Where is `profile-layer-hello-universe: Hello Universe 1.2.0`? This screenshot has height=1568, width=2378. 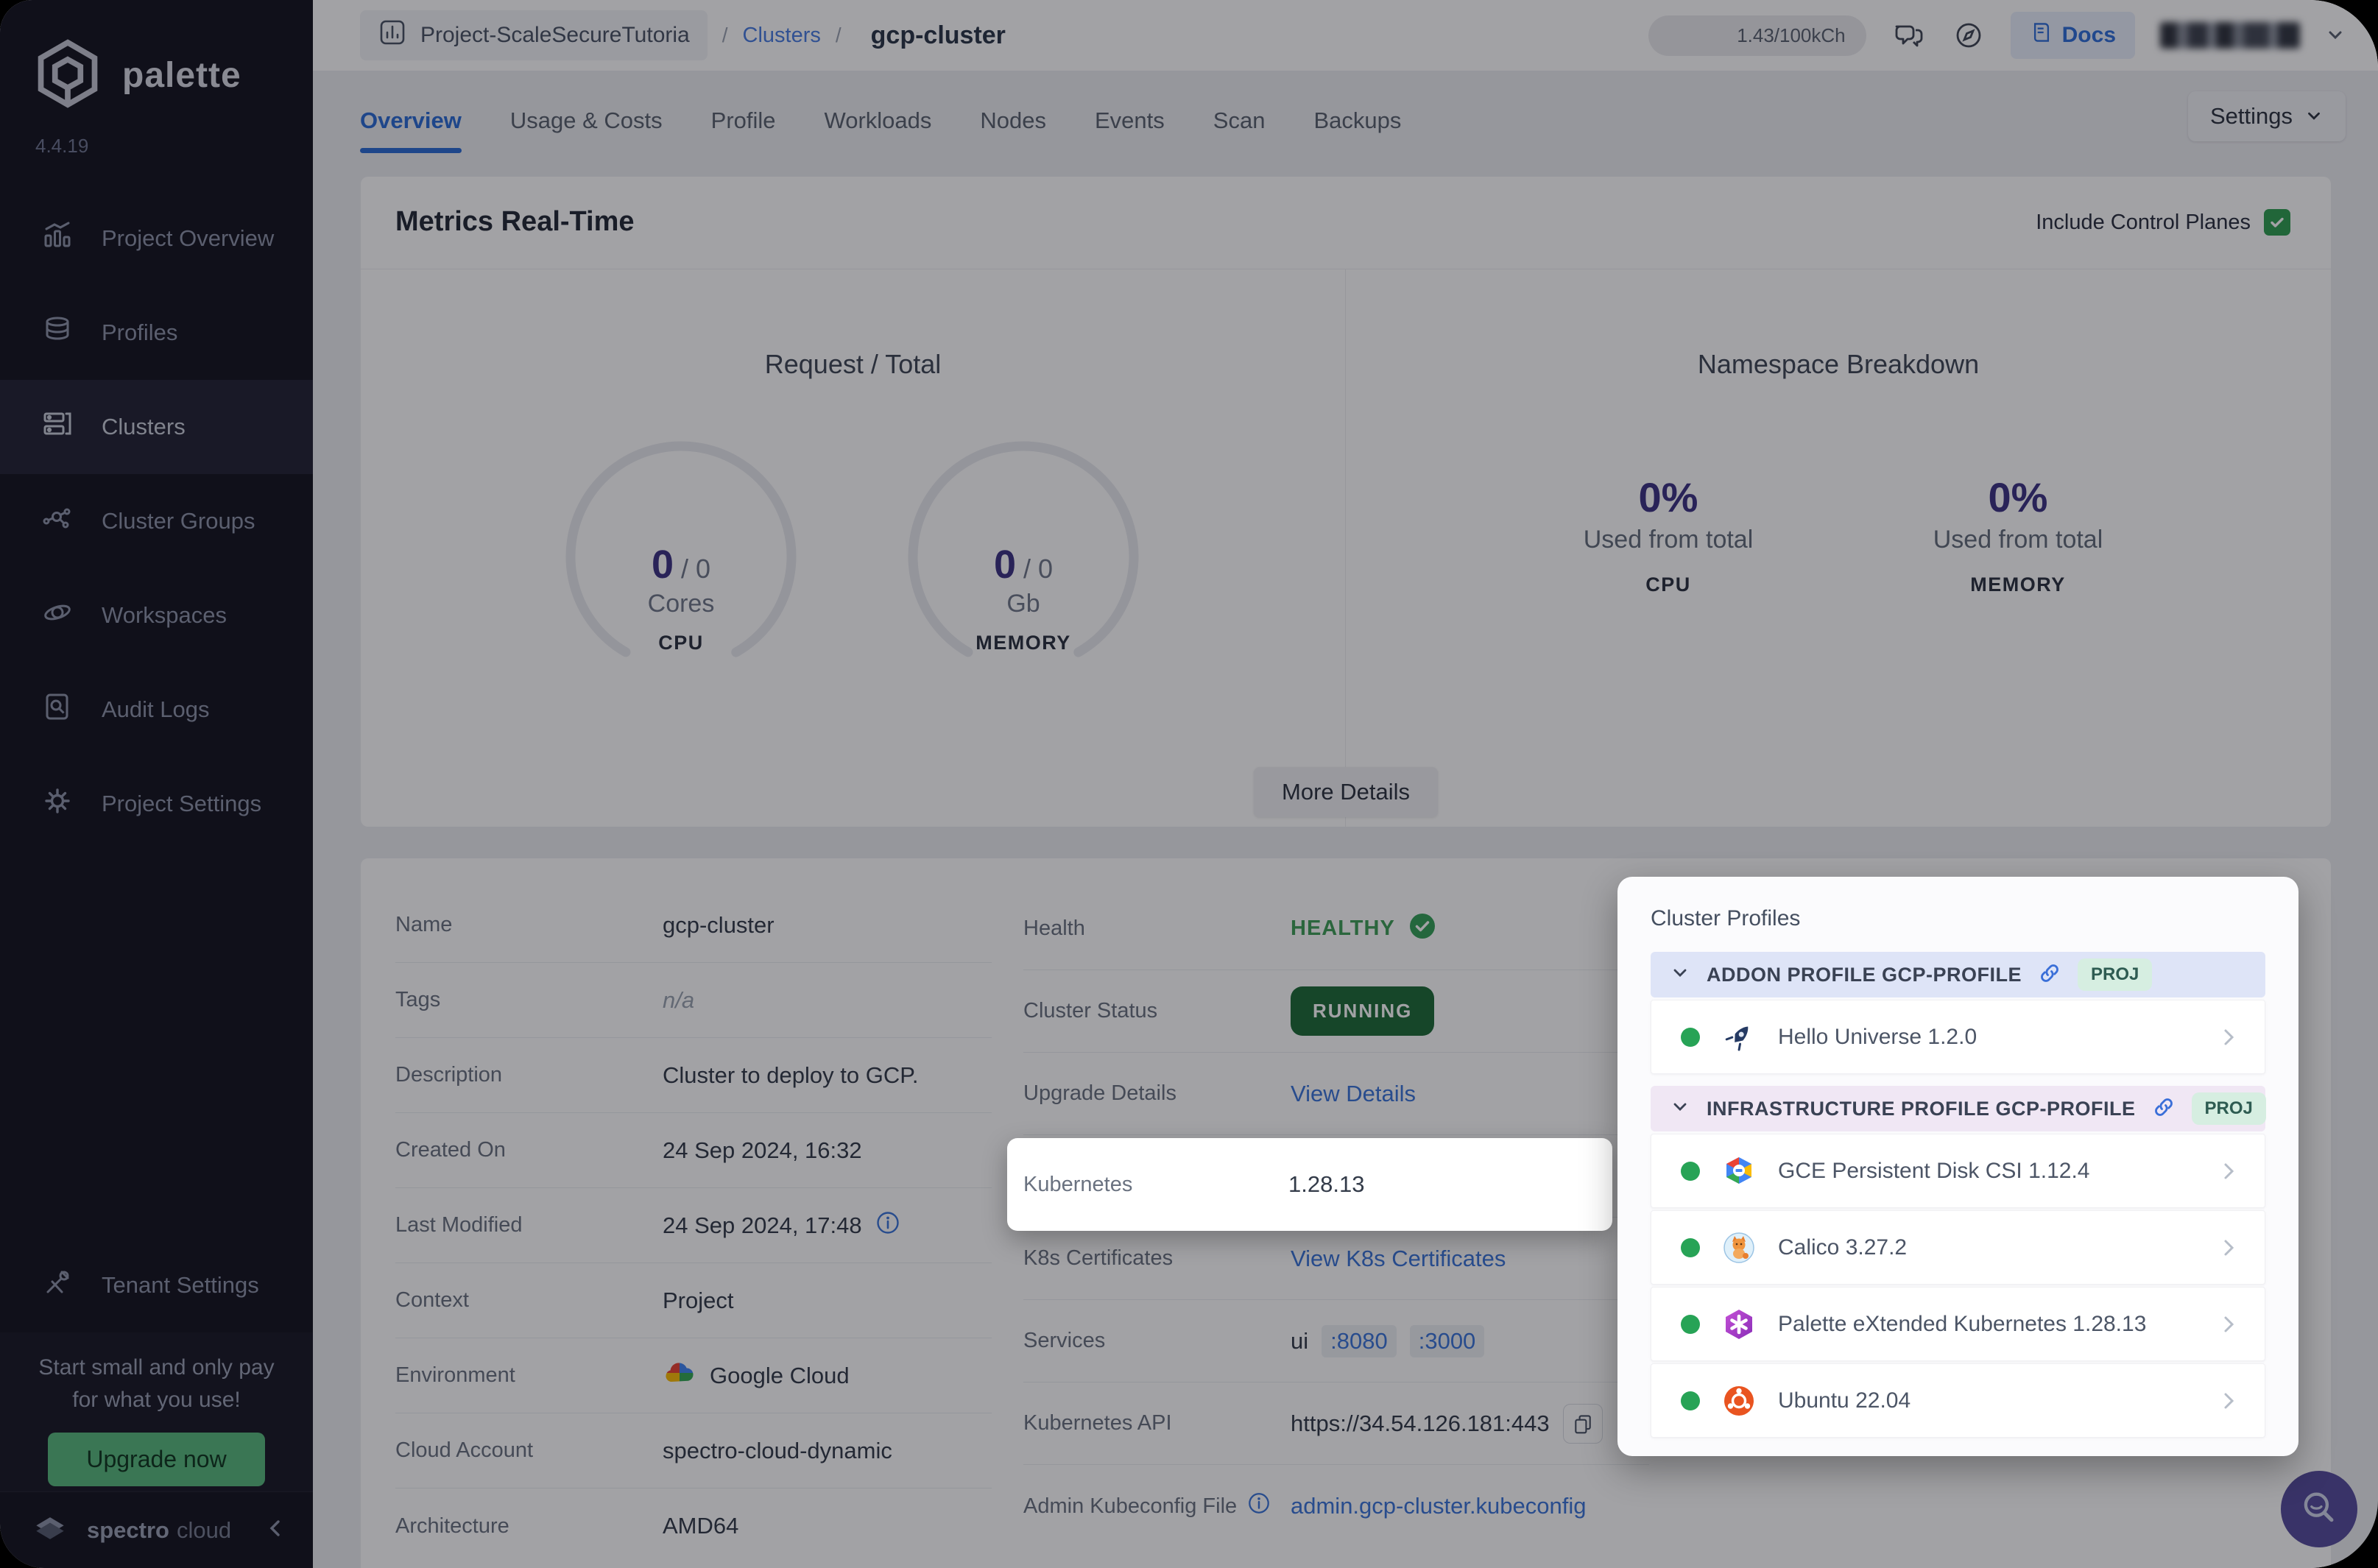
profile-layer-hello-universe: Hello Universe 1.2.0 is located at coordinates (1958, 1037).